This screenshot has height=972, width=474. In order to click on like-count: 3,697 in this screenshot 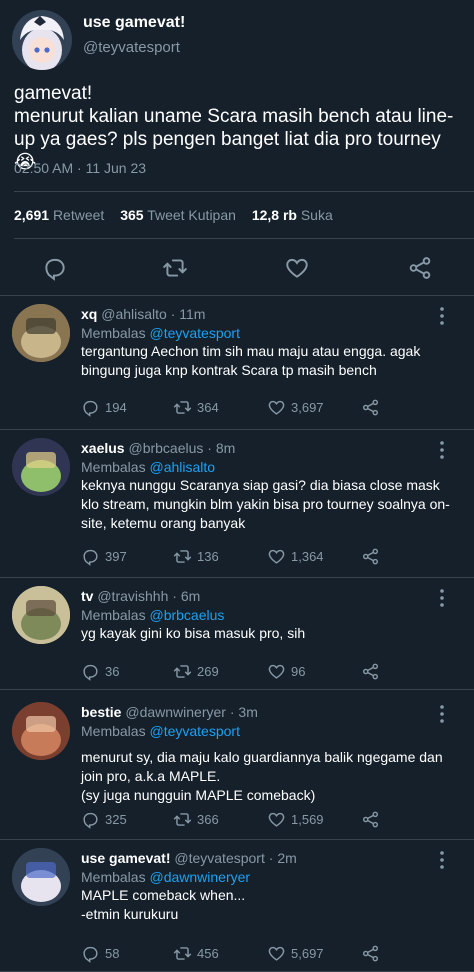, I will do `click(307, 407)`.